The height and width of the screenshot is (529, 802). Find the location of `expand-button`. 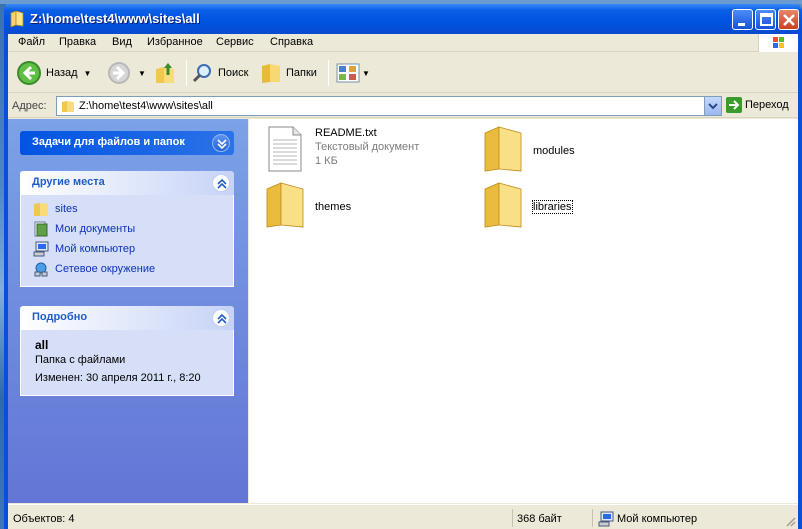

expand-button is located at coordinates (221, 143).